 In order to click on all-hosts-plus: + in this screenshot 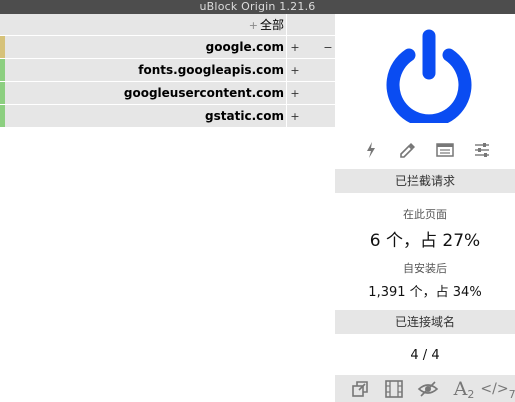, I will do `click(253, 25)`.